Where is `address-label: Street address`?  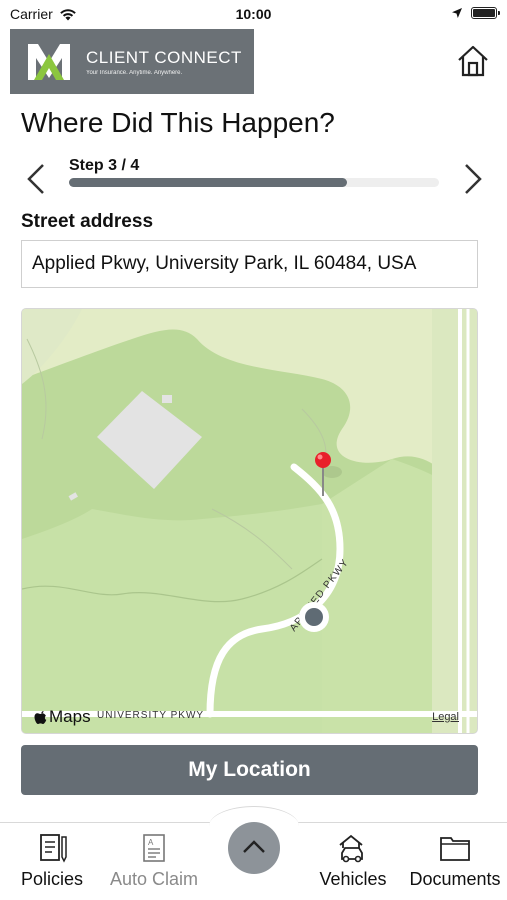 address-label: Street address is located at coordinates (87, 221).